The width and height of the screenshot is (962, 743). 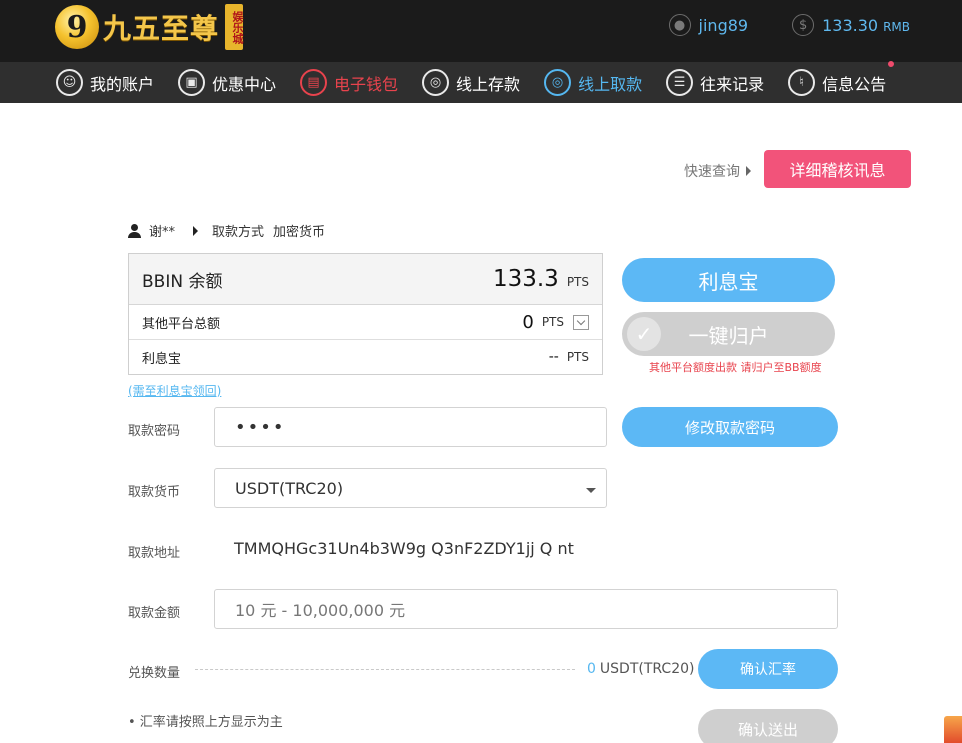 What do you see at coordinates (365, 322) in the screenshot?
I see `other-platform-row: 其他平台总额 0 PTS` at bounding box center [365, 322].